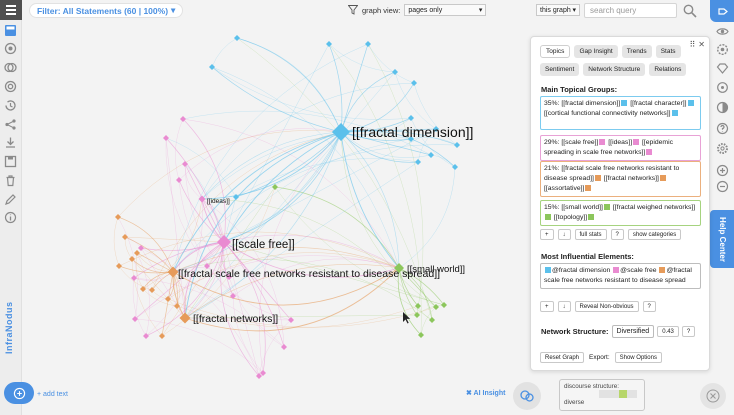 The image size is (734, 415). What do you see at coordinates (10, 199) in the screenshot?
I see `edit-icon` at bounding box center [10, 199].